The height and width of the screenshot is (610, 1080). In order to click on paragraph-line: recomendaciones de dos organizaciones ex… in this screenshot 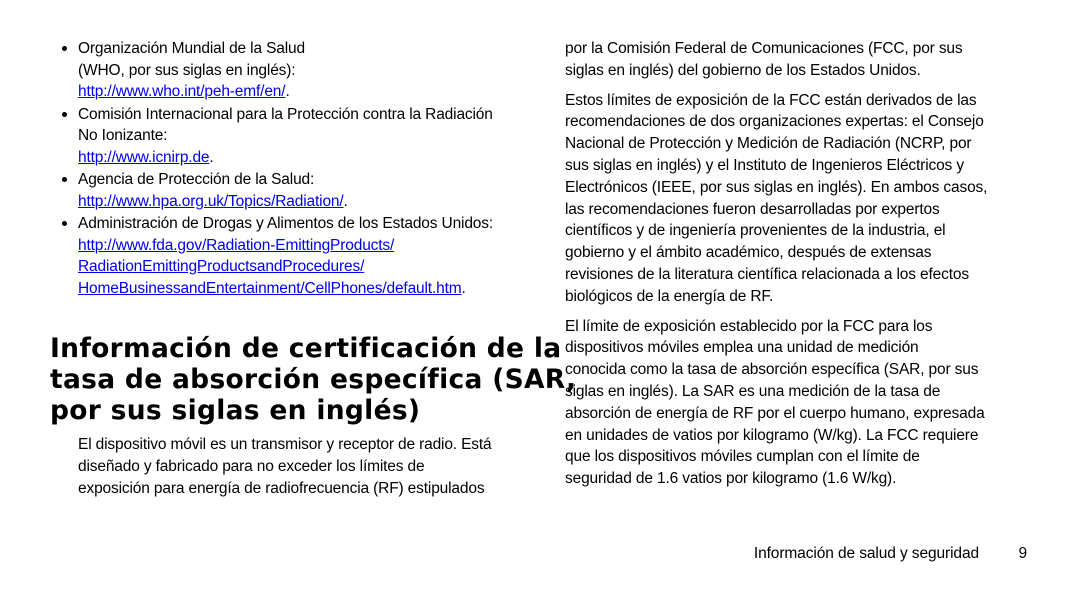, I will do `click(774, 122)`.